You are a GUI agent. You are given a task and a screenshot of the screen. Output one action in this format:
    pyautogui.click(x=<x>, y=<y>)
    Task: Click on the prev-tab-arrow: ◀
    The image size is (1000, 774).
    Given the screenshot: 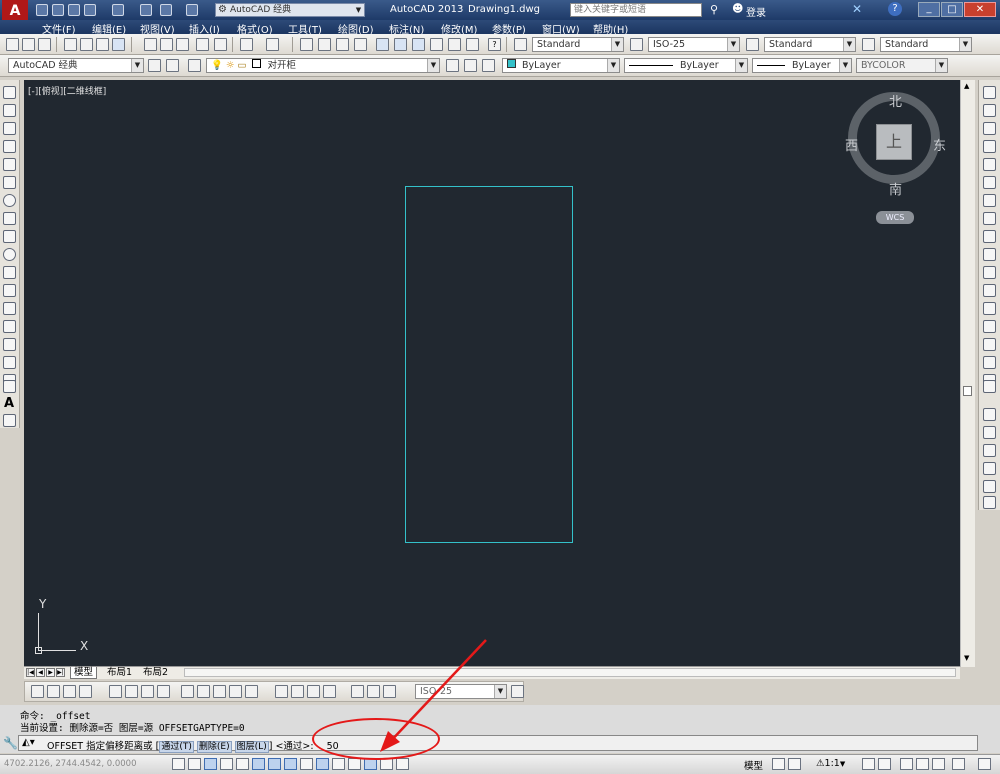 What is the action you would take?
    pyautogui.click(x=40, y=672)
    